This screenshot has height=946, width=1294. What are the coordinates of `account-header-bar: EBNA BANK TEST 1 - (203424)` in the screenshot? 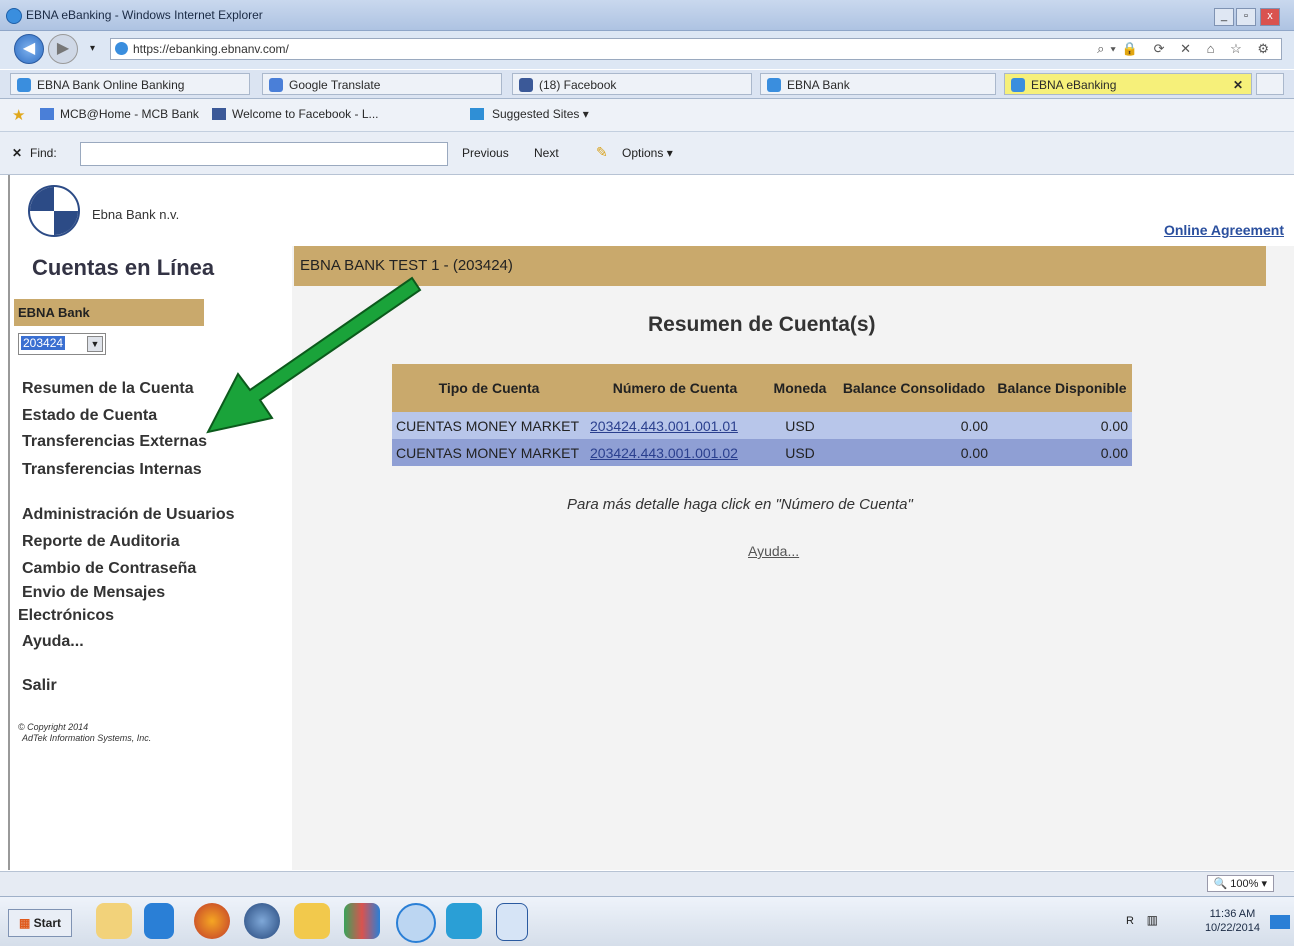 It's located at (780, 266).